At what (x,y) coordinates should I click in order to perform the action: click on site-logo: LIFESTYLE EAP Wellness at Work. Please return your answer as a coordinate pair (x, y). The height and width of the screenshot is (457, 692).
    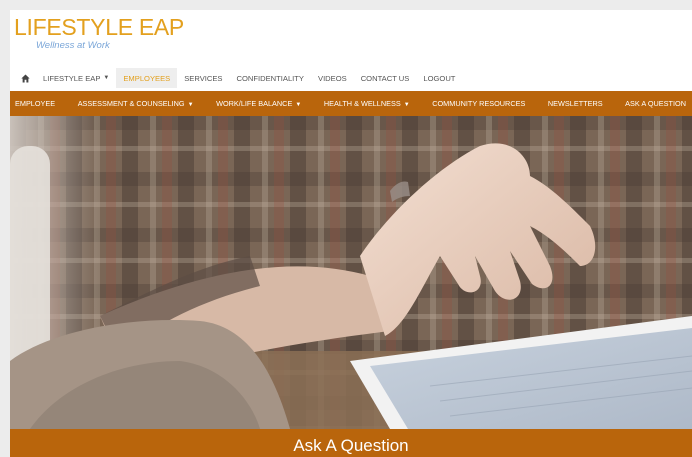
    Looking at the image, I should click on (99, 32).